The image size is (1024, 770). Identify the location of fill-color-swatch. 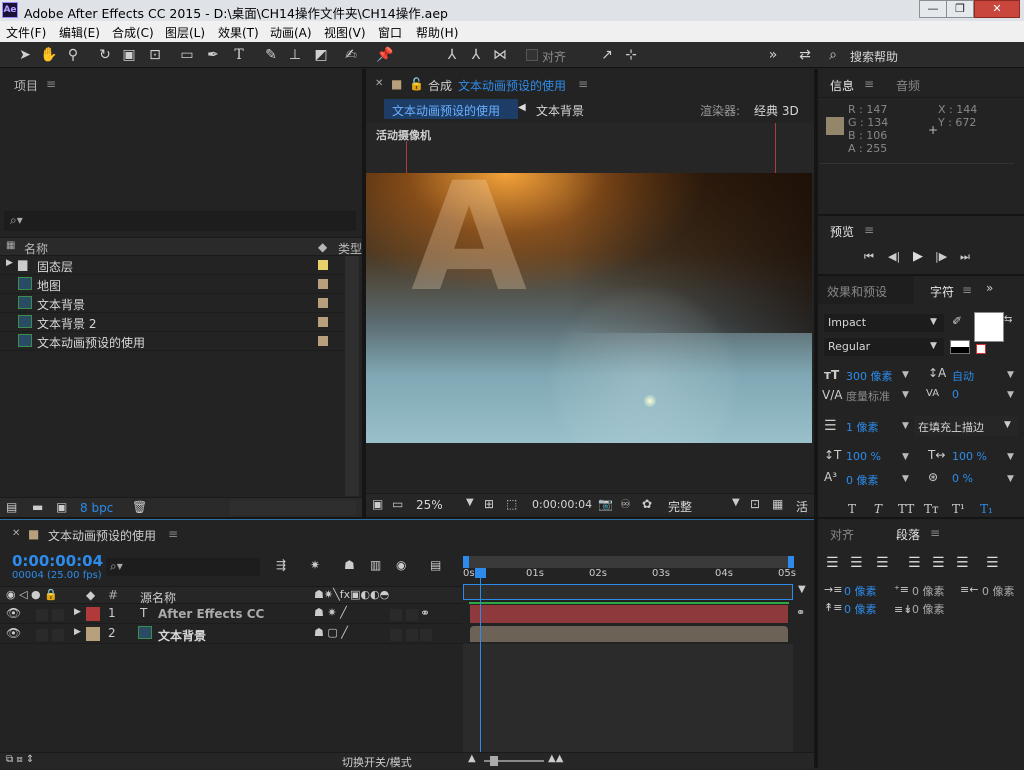
(989, 327).